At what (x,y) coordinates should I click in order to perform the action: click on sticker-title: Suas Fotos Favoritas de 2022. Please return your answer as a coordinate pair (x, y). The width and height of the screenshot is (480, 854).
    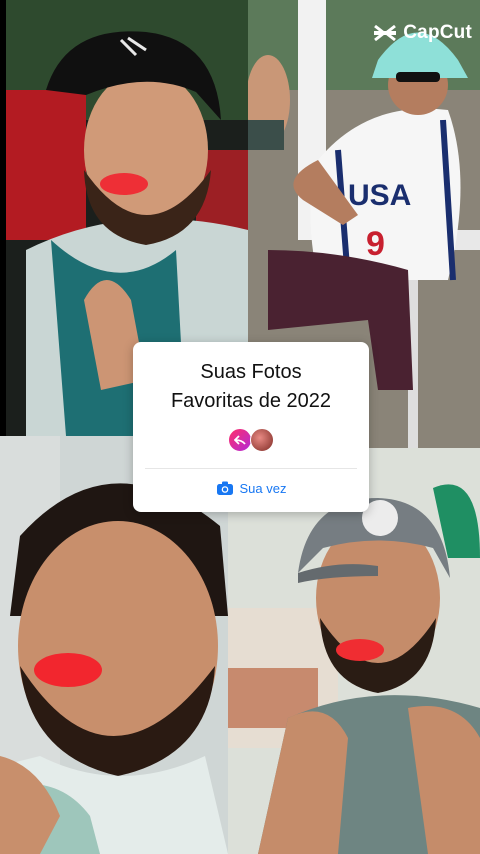
    Looking at the image, I should click on (251, 387).